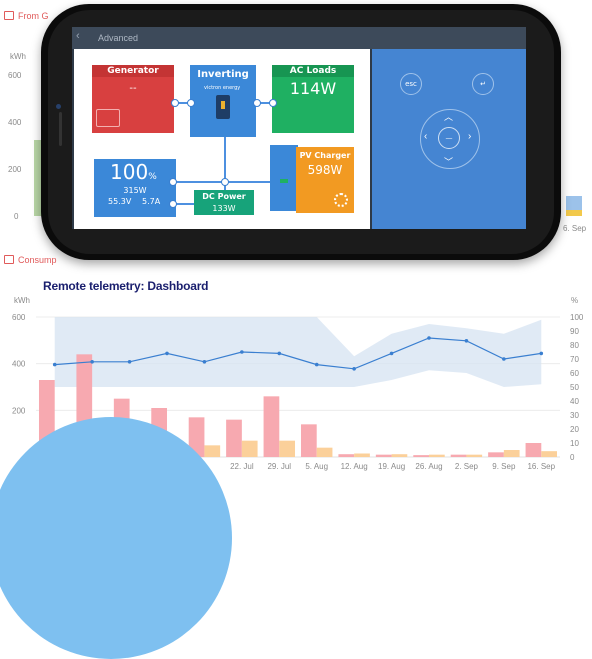 This screenshot has height=659, width=592. I want to click on x-tick-label: 9. Sep, so click(504, 466).